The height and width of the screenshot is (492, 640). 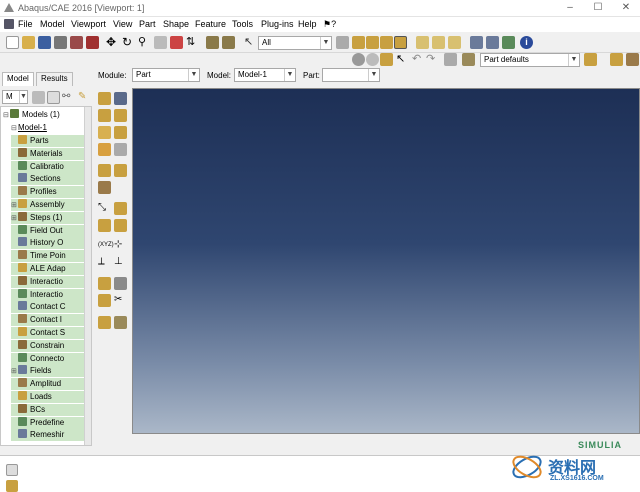 I want to click on partition-cell-icon, so click(x=104, y=170).